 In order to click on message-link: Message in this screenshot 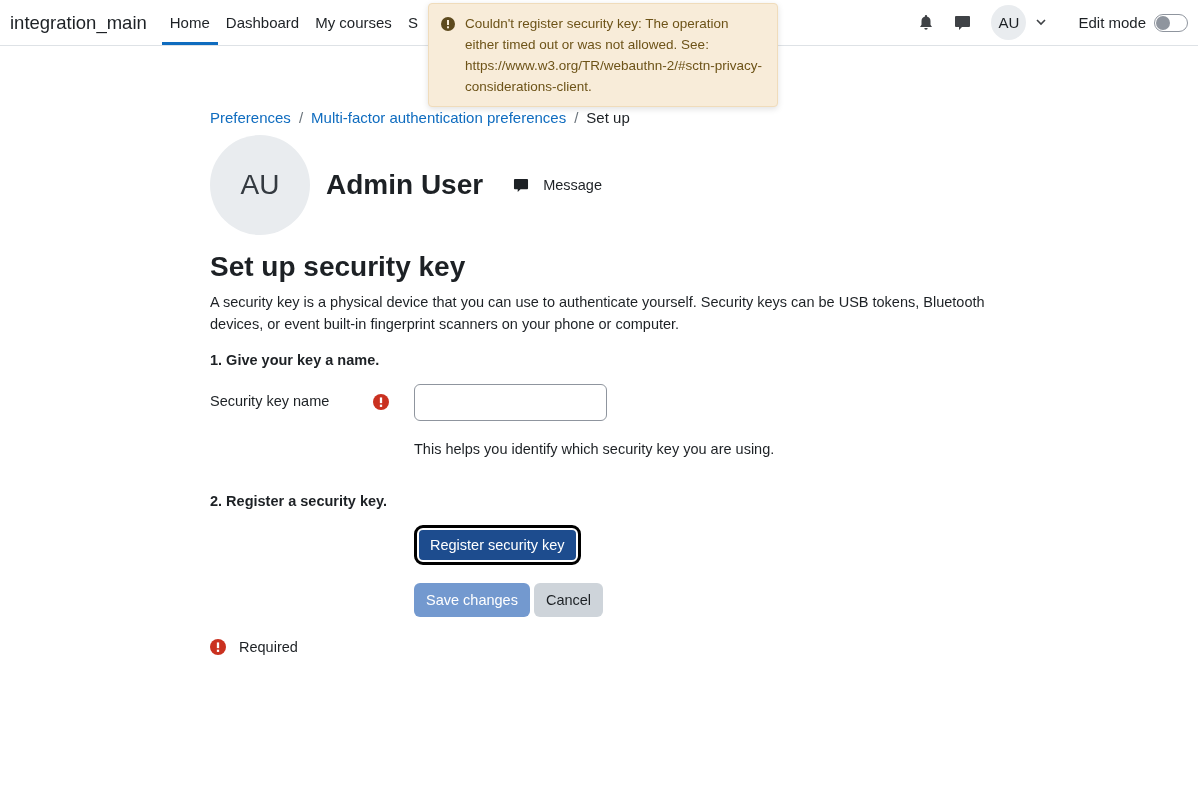, I will do `click(557, 185)`.